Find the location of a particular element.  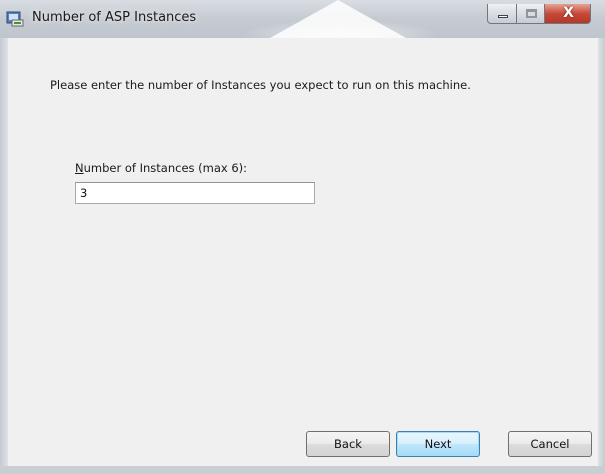

title-bar-glow-soft is located at coordinates (340, 29).